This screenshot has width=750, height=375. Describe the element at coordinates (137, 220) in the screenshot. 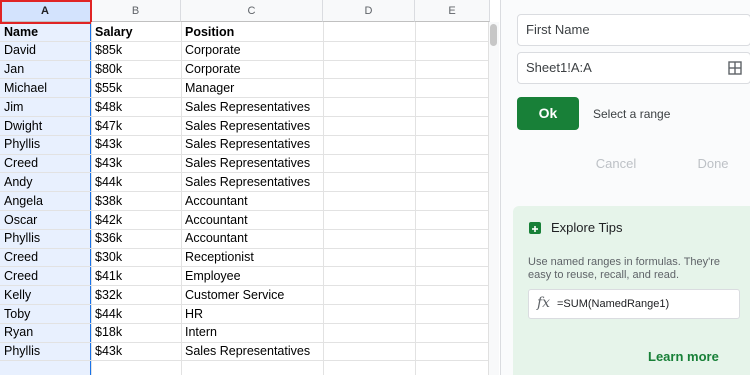

I see `table-cell: $42k` at that location.